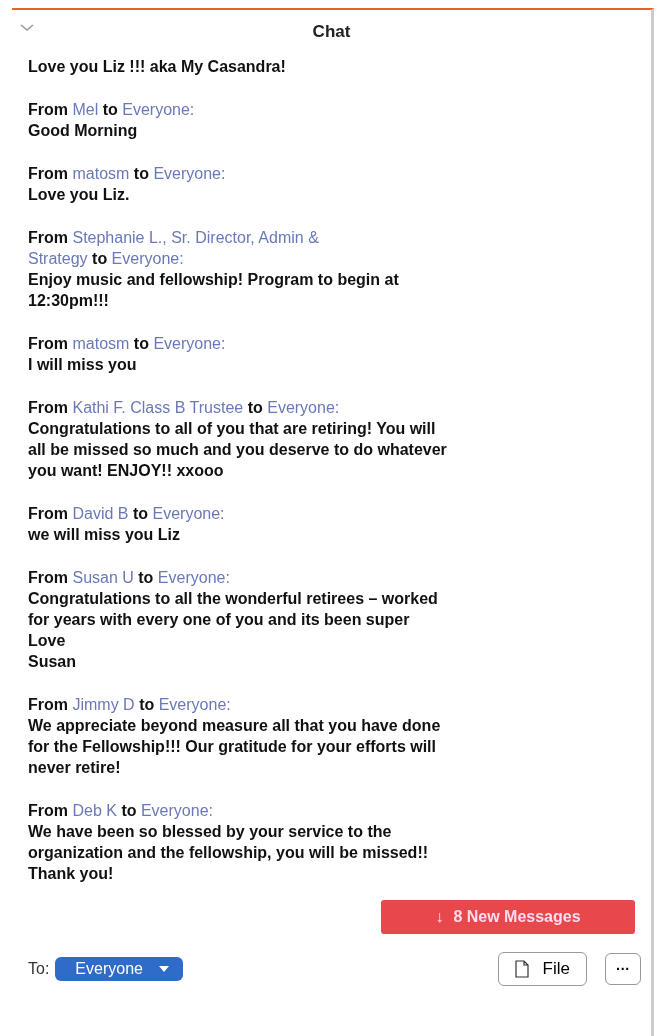  What do you see at coordinates (238, 450) in the screenshot?
I see `message-text: Congratulations to all of you that are retiring! You will all be missed so much and you deserve to do whatever you want! ENJOY!! xxooo` at bounding box center [238, 450].